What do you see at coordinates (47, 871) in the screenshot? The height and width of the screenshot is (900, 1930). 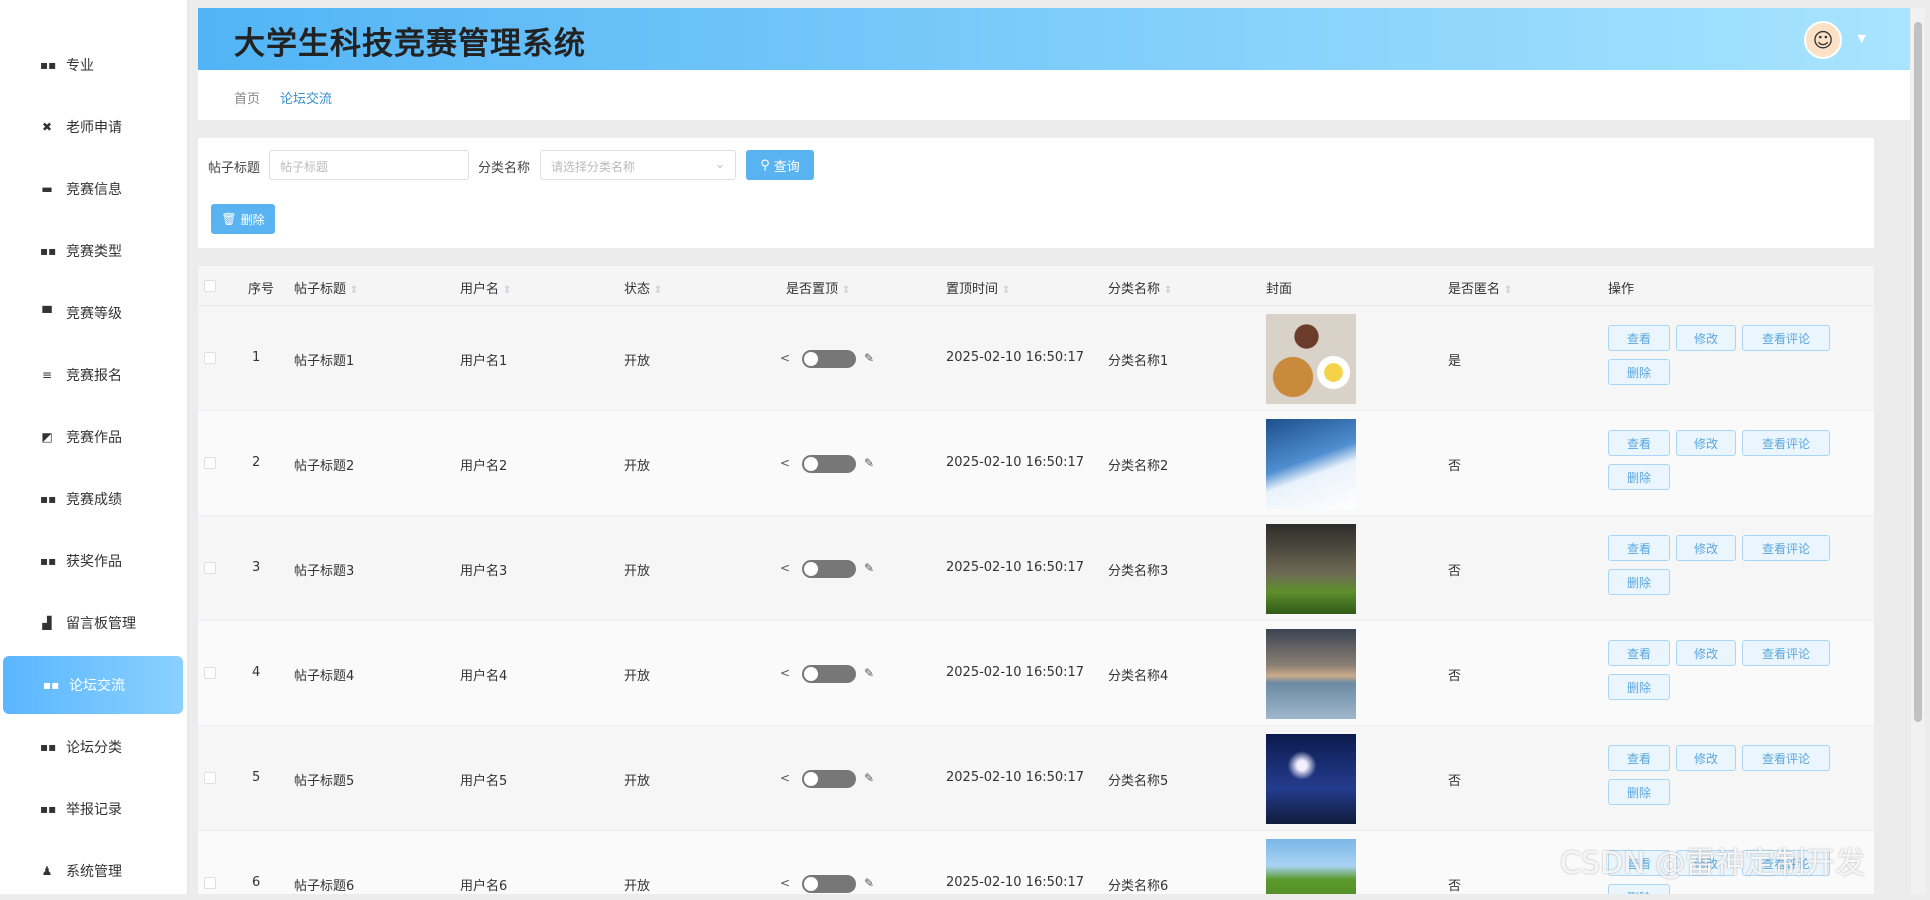 I see `user-icon: ♟` at bounding box center [47, 871].